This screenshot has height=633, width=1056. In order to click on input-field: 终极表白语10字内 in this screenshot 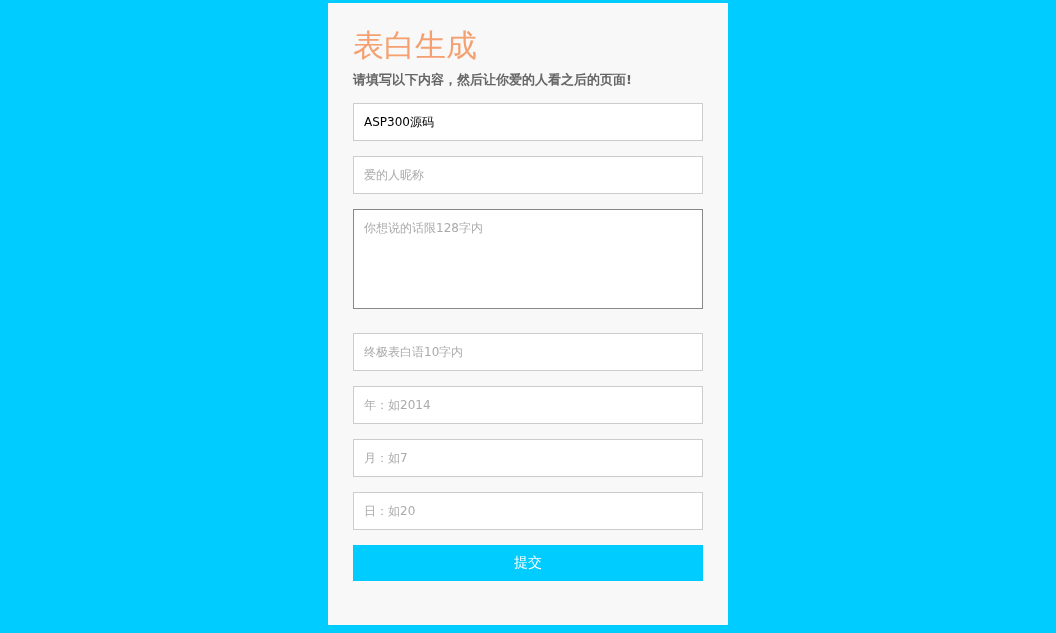, I will do `click(528, 352)`.